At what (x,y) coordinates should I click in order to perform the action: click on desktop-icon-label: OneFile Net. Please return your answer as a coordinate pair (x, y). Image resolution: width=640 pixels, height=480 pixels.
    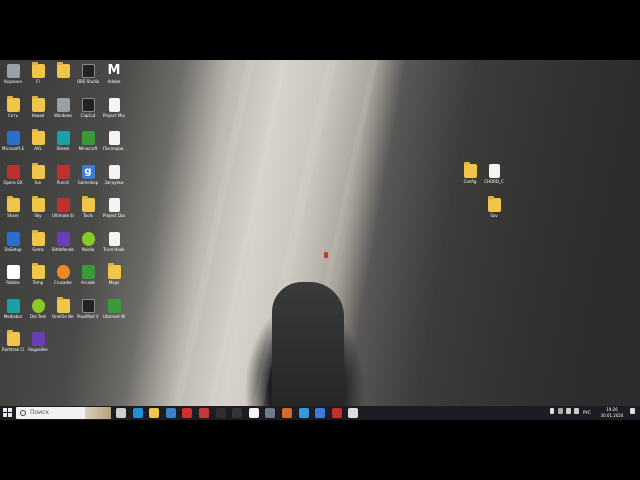
    Looking at the image, I should click on (63, 316).